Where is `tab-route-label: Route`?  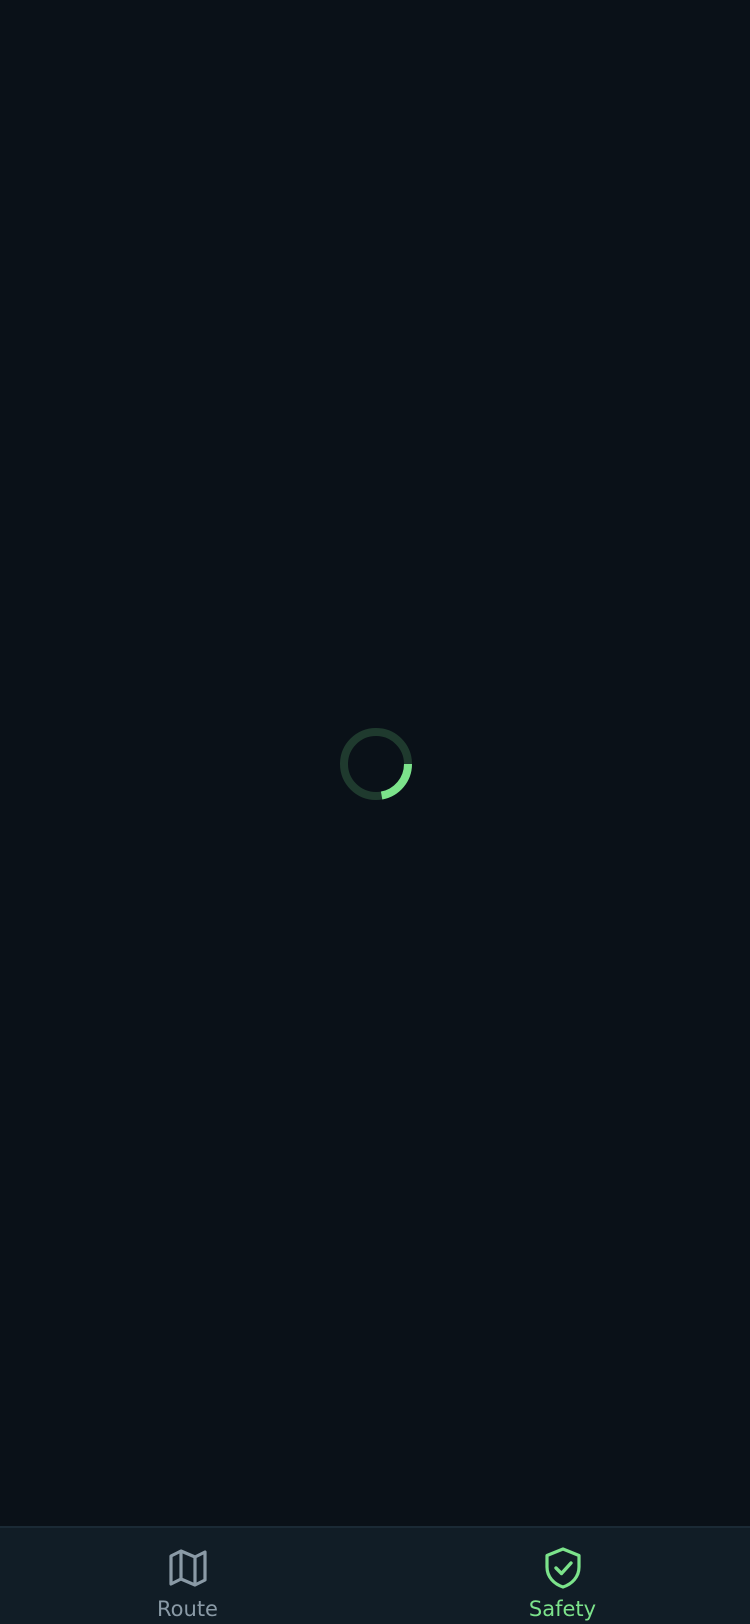
tab-route-label: Route is located at coordinates (187, 1609).